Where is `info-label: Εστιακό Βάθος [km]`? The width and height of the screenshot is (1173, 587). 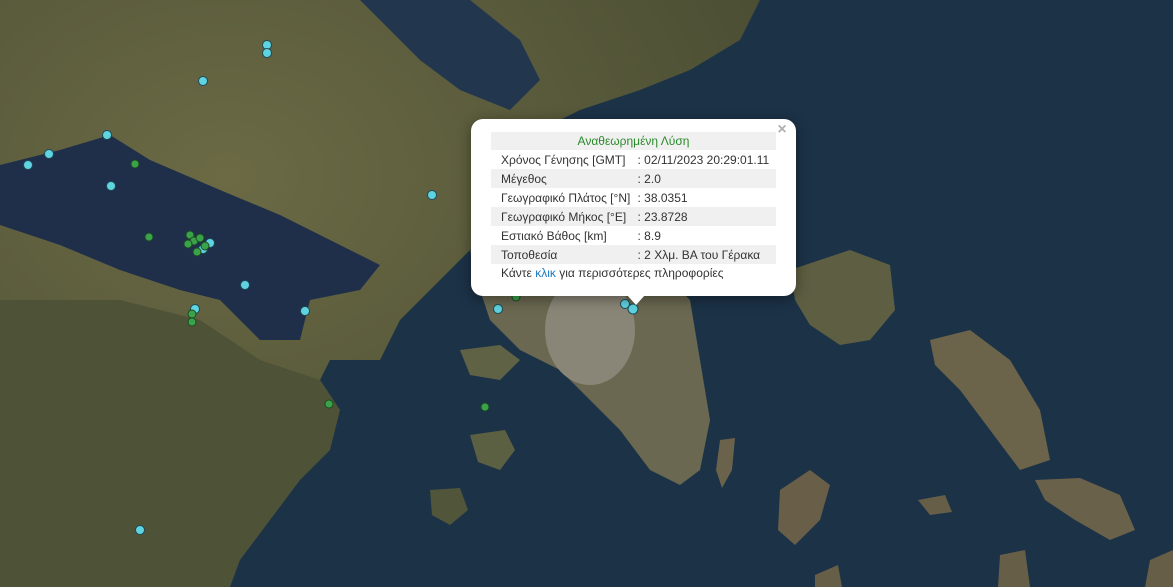
info-label: Εστιακό Βάθος [km] is located at coordinates (554, 235).